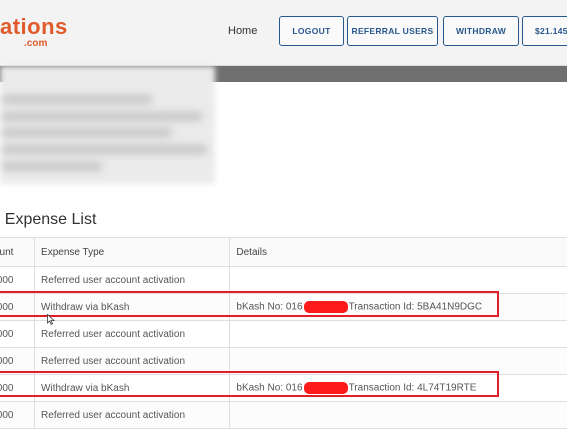  I want to click on nav-home-link: Home, so click(242, 31).